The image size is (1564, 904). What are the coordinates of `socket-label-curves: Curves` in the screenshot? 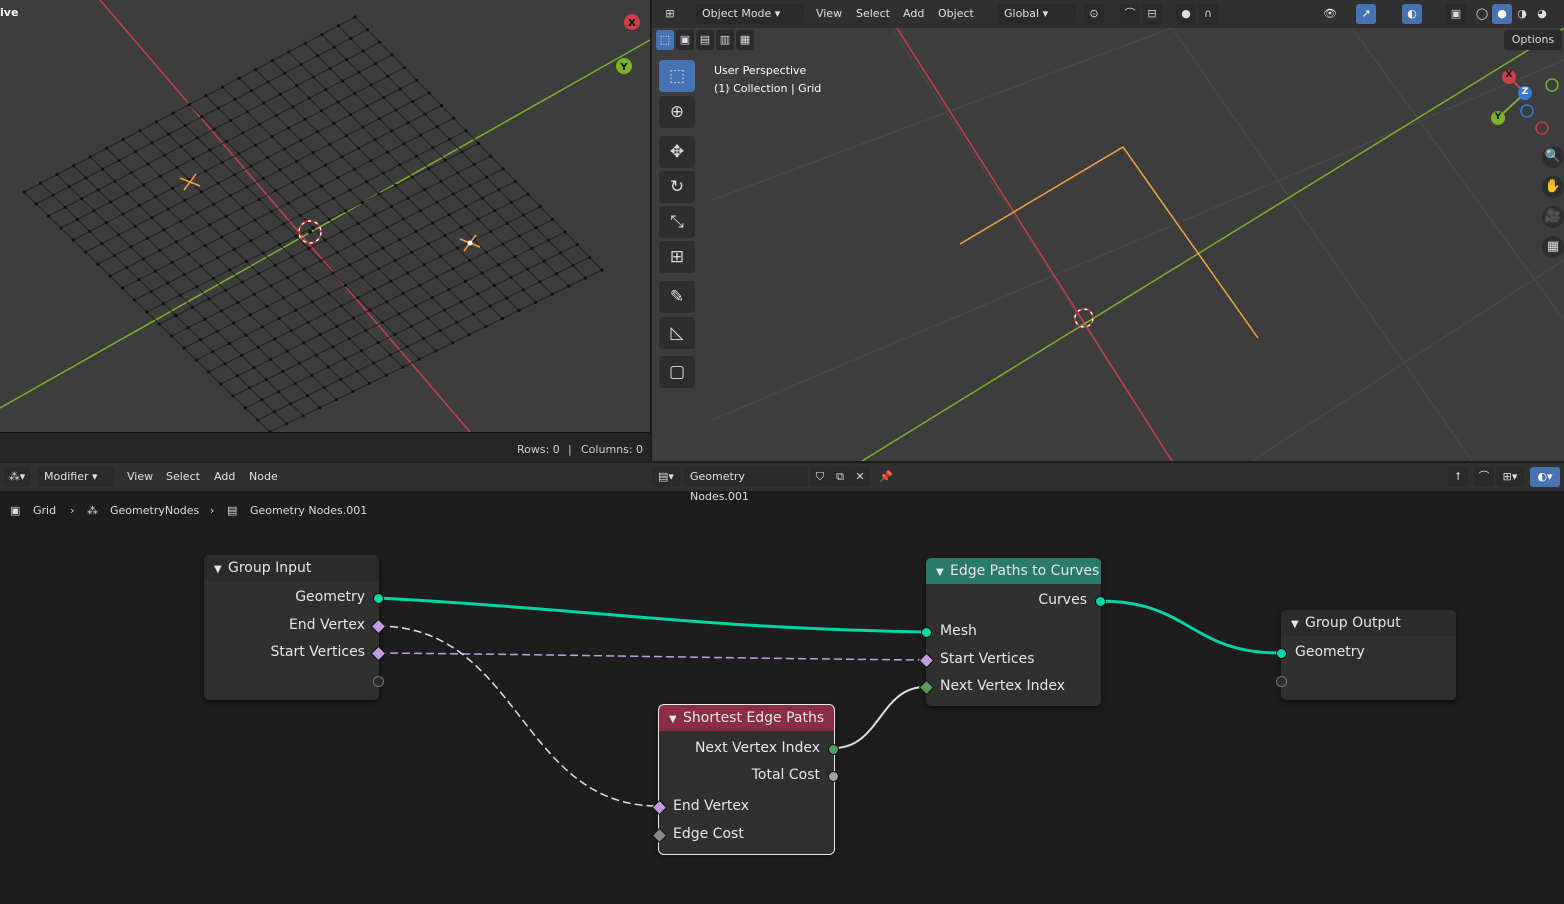 It's located at (1062, 600).